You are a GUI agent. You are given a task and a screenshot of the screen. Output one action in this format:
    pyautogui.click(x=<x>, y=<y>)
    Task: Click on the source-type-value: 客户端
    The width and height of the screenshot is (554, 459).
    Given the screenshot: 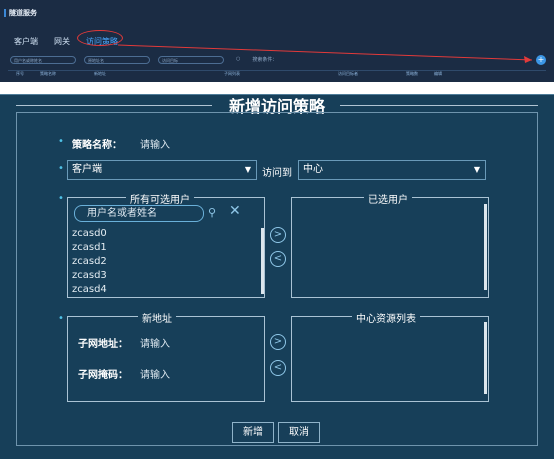 What is the action you would take?
    pyautogui.click(x=87, y=169)
    